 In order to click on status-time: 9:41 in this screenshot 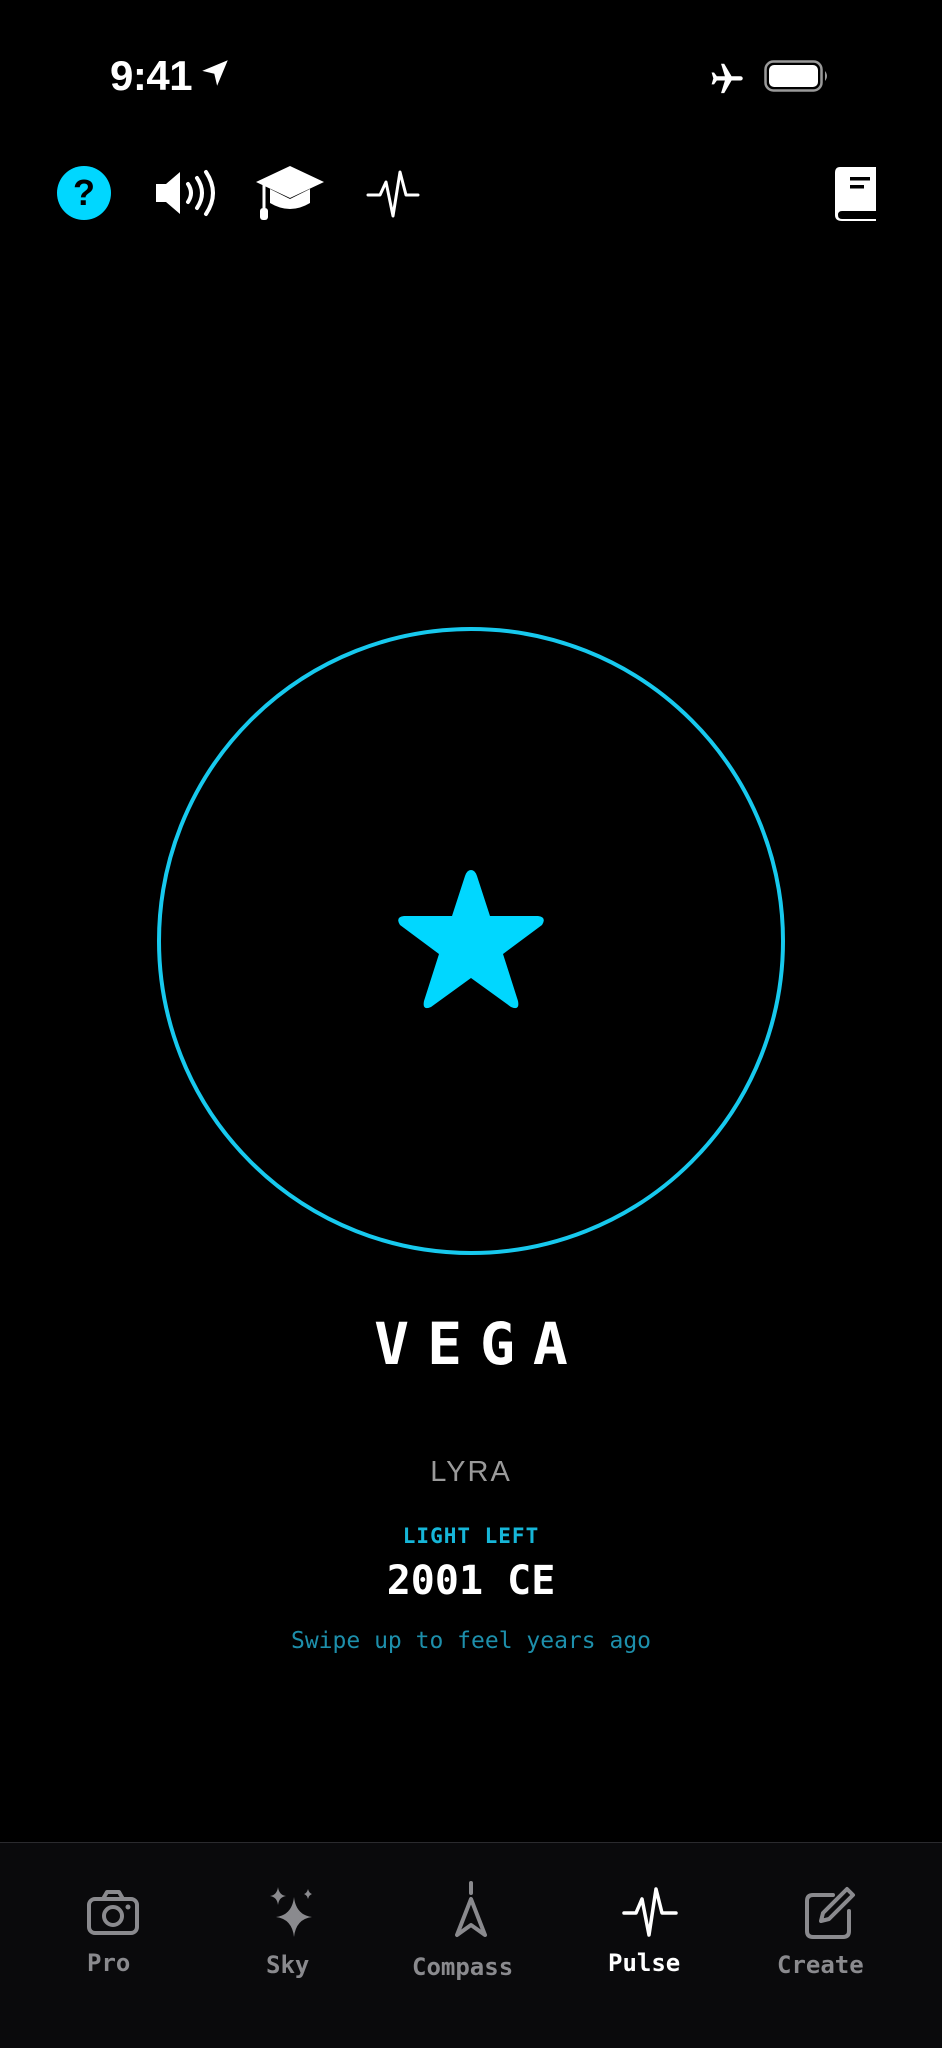, I will do `click(151, 75)`.